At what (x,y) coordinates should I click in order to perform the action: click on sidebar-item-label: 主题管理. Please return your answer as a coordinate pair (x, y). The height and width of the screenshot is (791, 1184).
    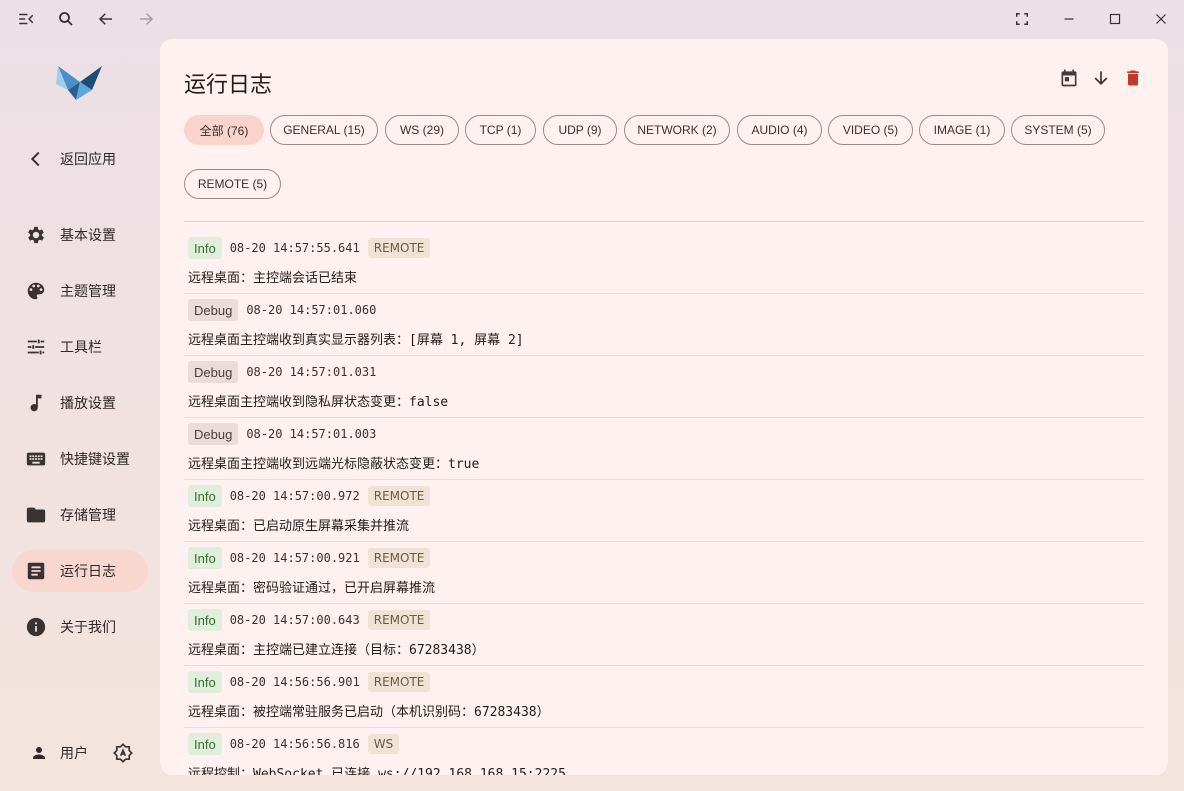
    Looking at the image, I should click on (88, 291).